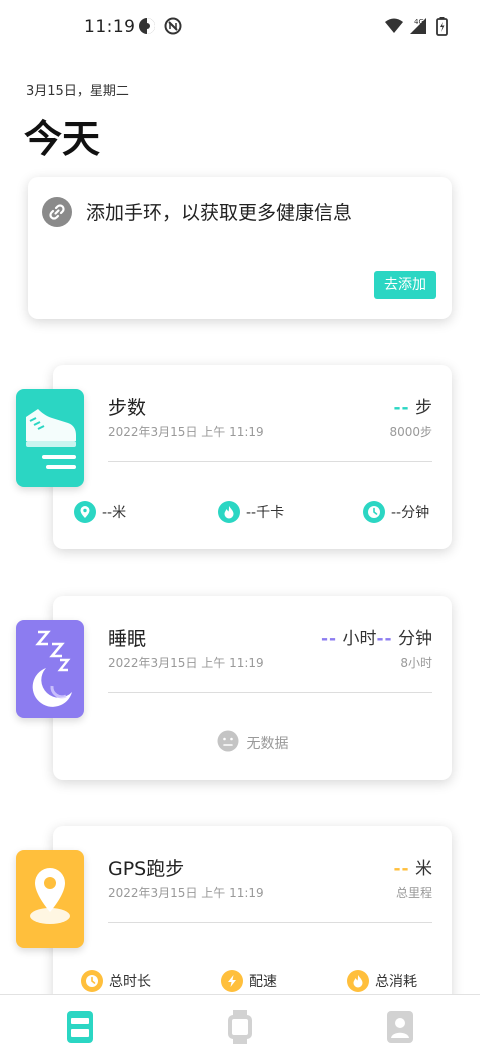 The height and width of the screenshot is (1057, 480). Describe the element at coordinates (232, 981) in the screenshot. I see `lightning-icon` at that location.